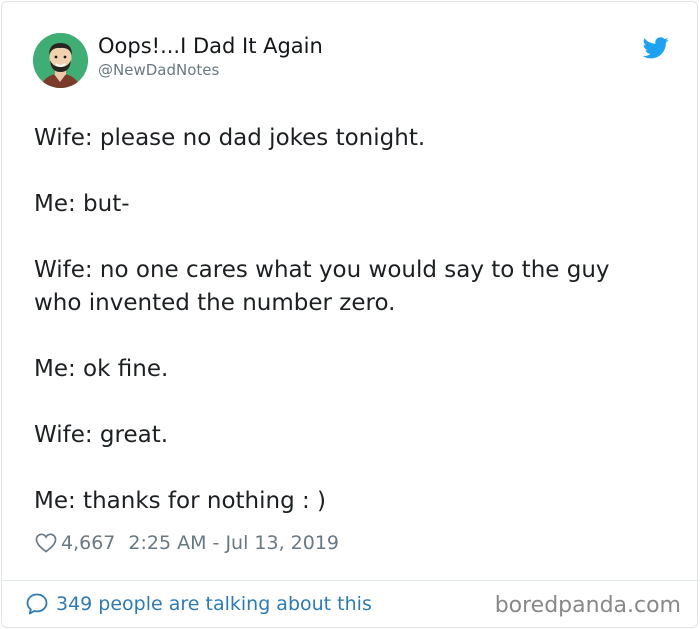 The width and height of the screenshot is (700, 629). I want to click on avatar, so click(60, 60).